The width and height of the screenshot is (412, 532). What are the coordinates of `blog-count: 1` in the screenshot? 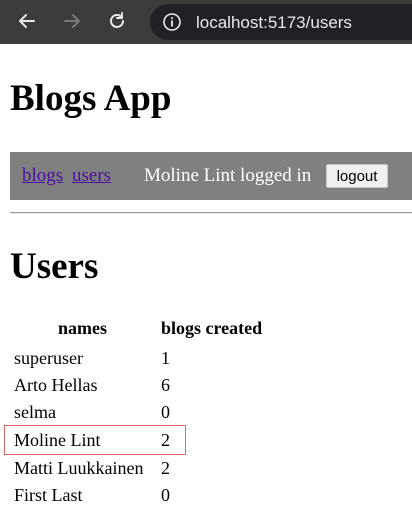 It's located at (165, 358).